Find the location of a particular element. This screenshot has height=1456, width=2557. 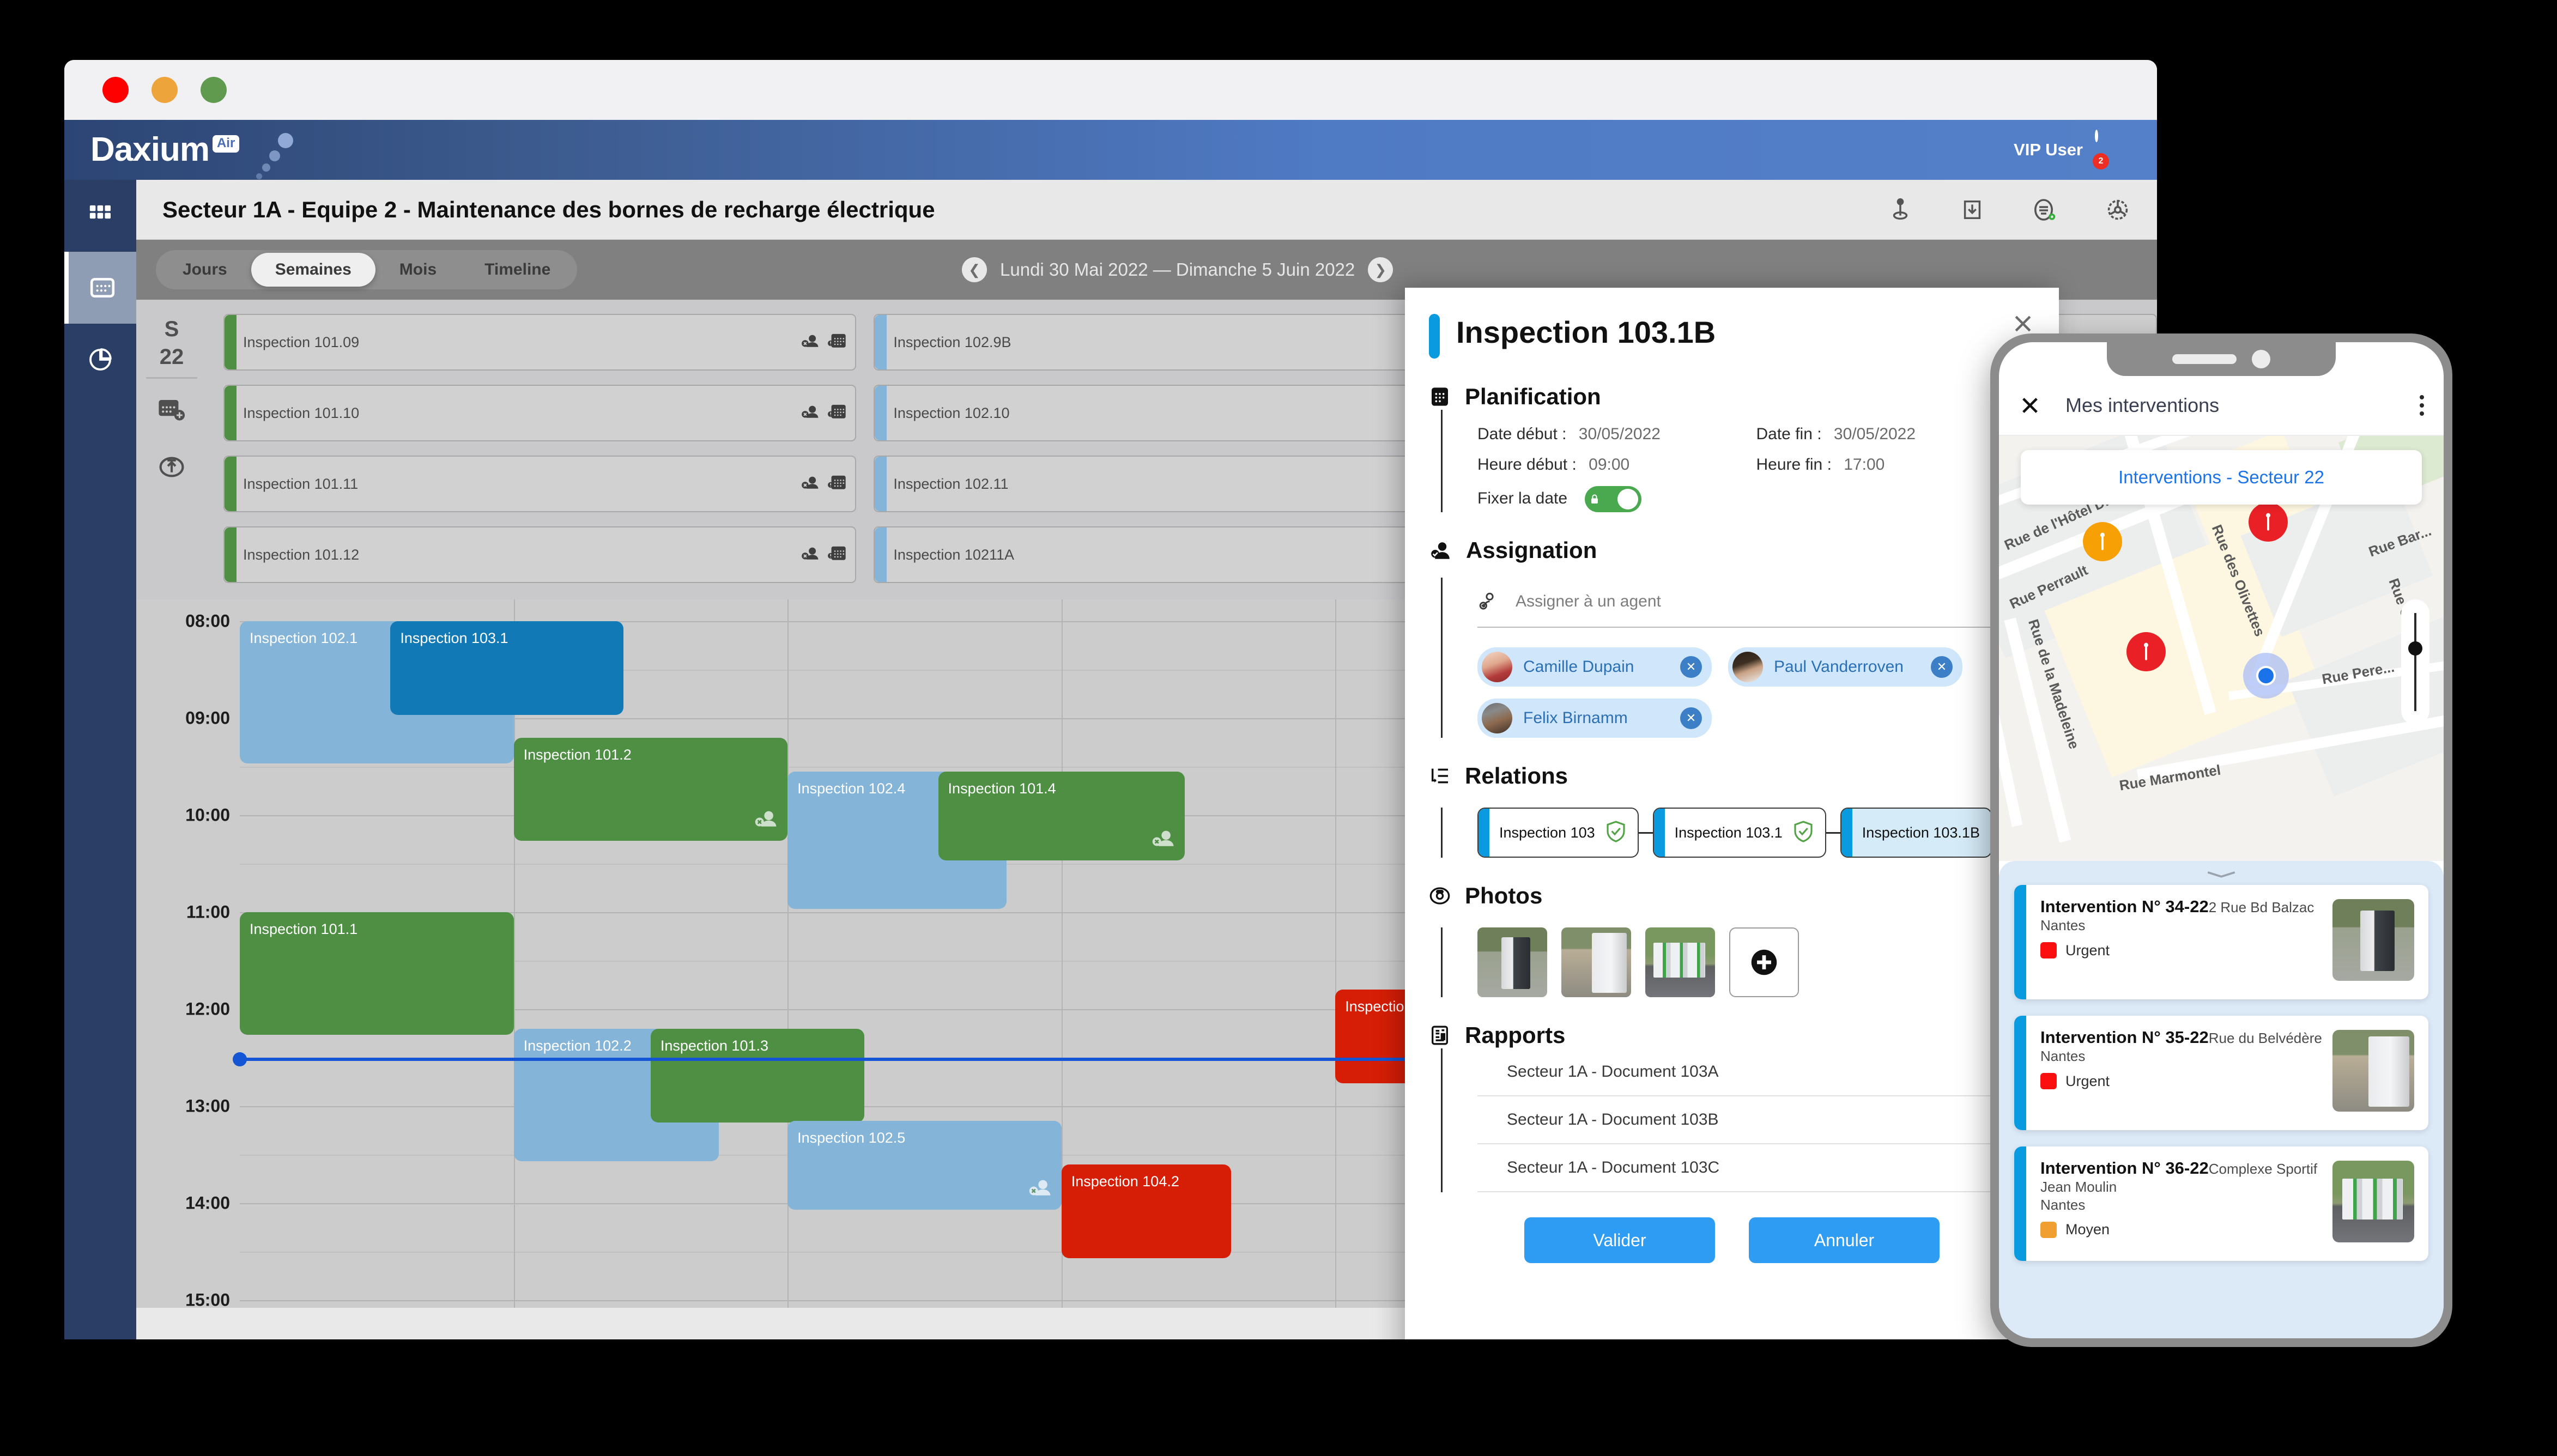

unscheduled-card: Inspection 101.10 is located at coordinates (540, 413).